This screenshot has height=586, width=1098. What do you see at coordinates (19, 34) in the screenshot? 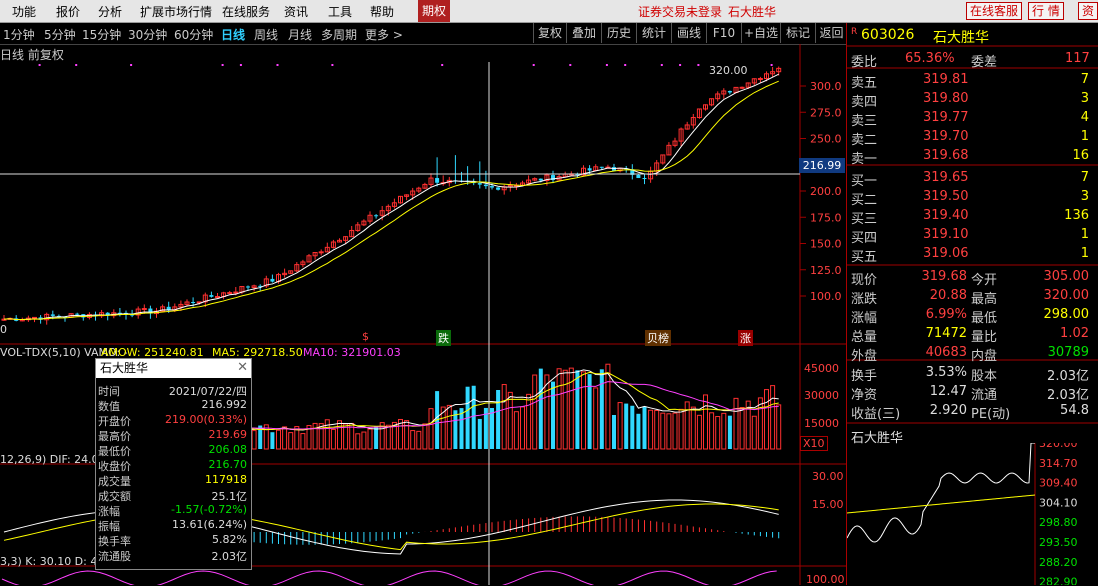
I see `period-1min: 1分钟` at bounding box center [19, 34].